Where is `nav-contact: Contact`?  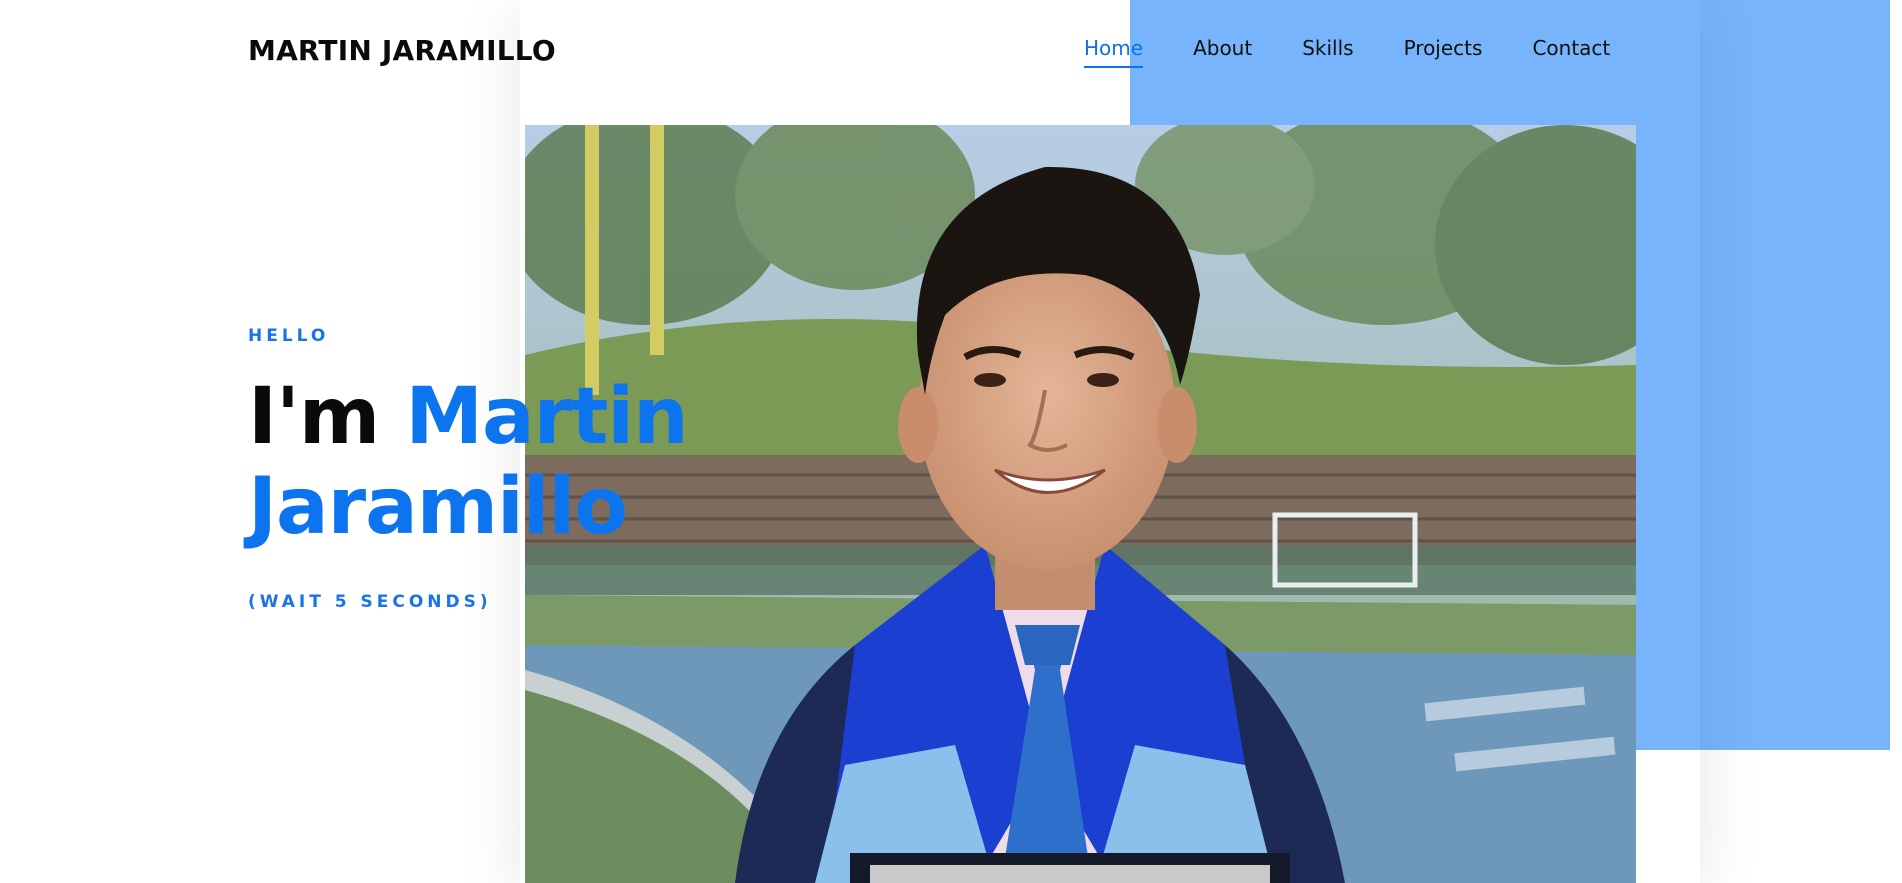
nav-contact: Contact is located at coordinates (1571, 52).